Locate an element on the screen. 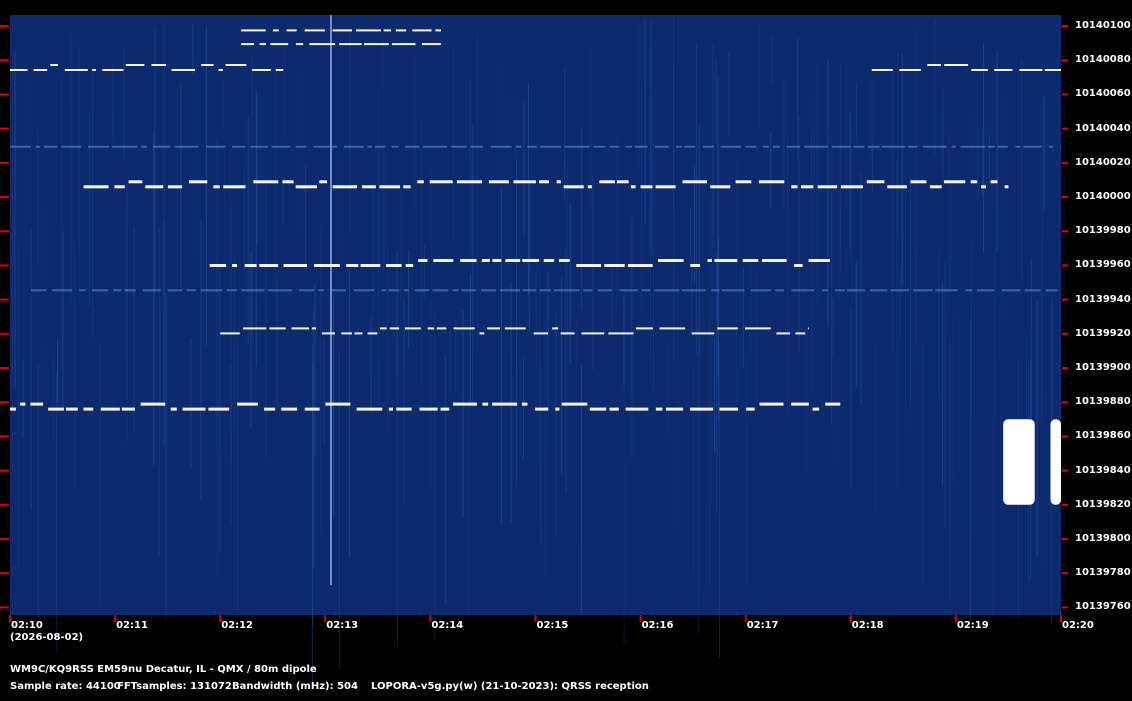 The width and height of the screenshot is (1132, 701). y-tick-label: 10139920 is located at coordinates (1103, 333).